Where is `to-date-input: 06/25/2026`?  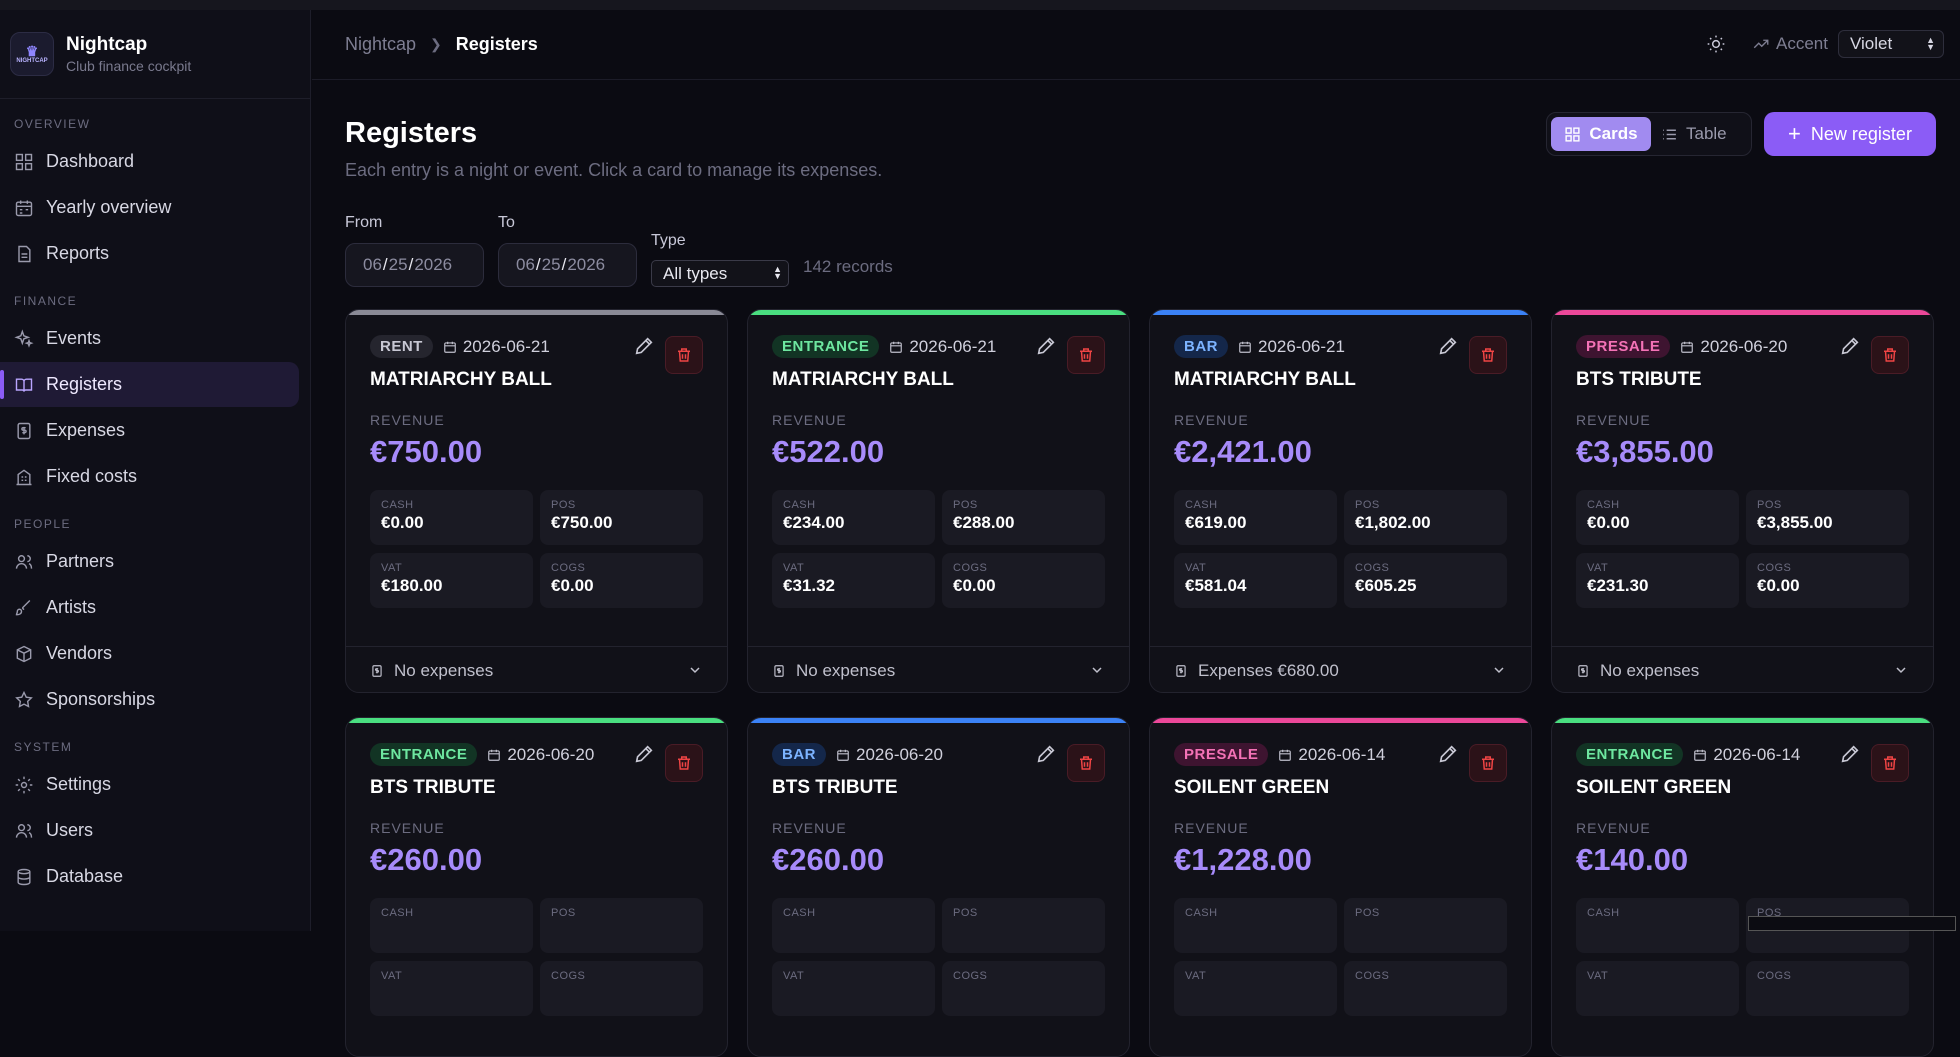 to-date-input: 06/25/2026 is located at coordinates (567, 265).